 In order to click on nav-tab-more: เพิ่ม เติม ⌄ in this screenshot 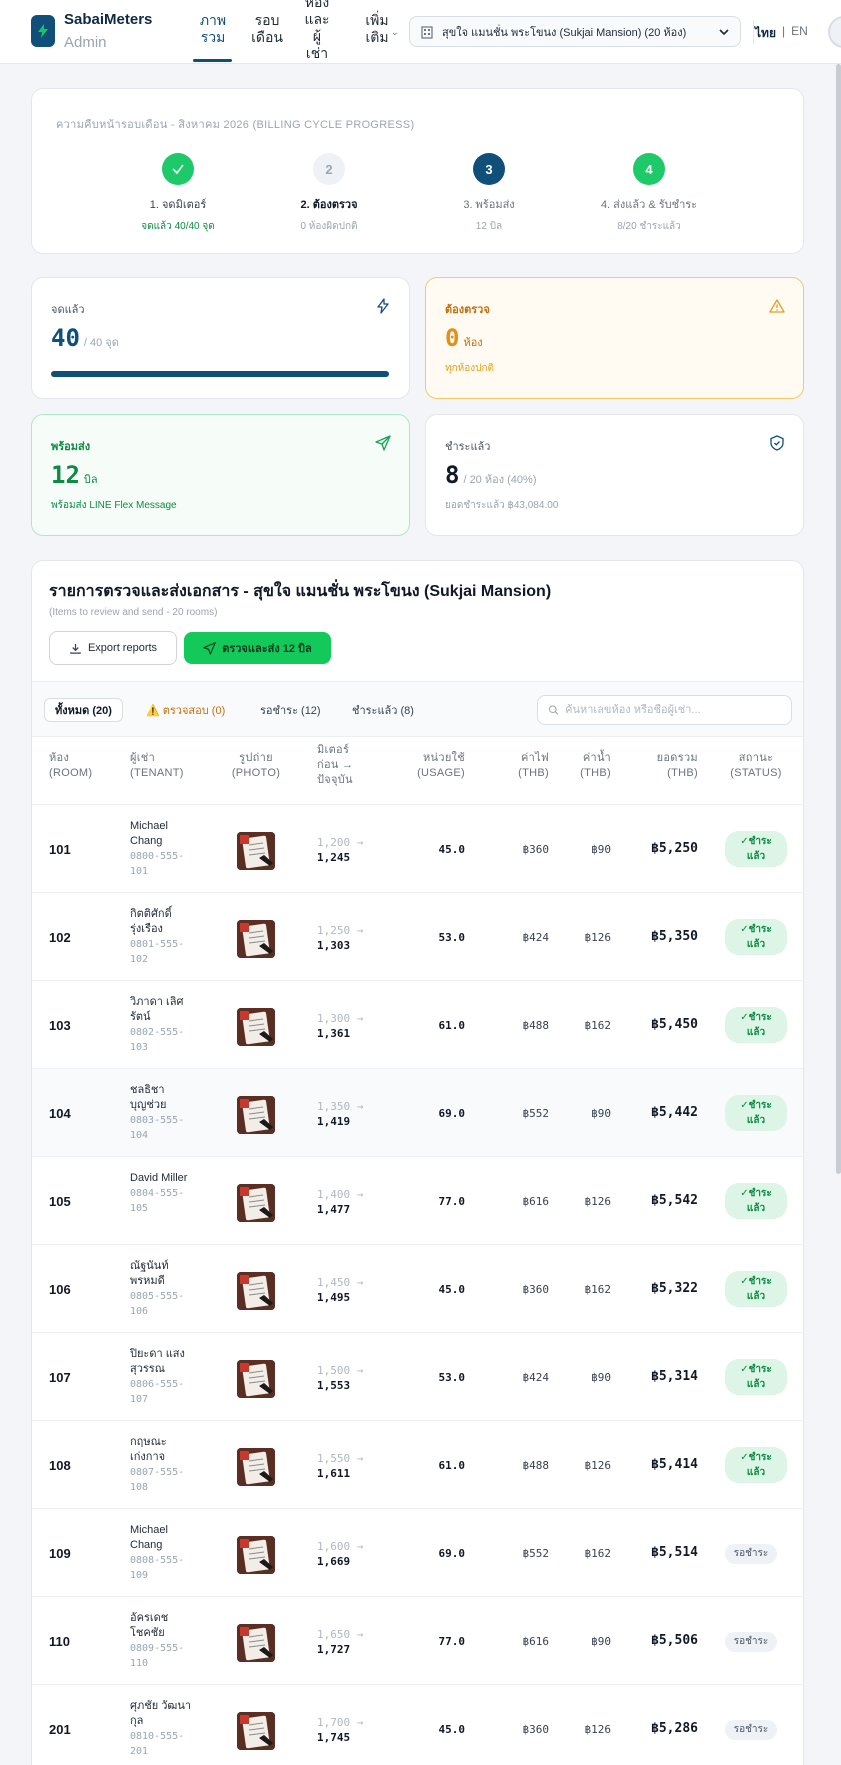, I will do `click(377, 29)`.